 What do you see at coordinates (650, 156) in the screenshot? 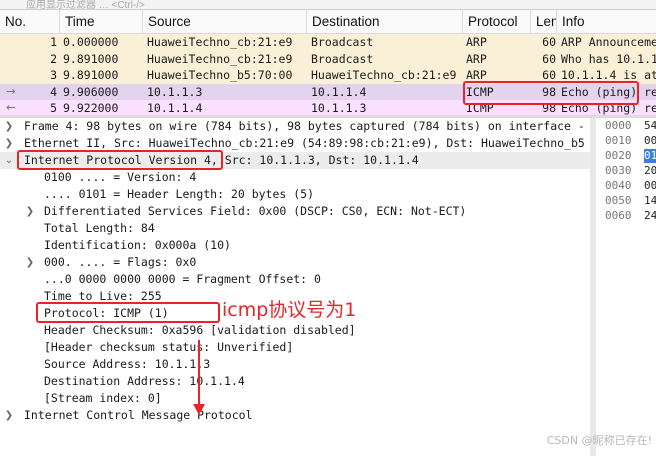
I see `hex-bytes-selected: 01` at bounding box center [650, 156].